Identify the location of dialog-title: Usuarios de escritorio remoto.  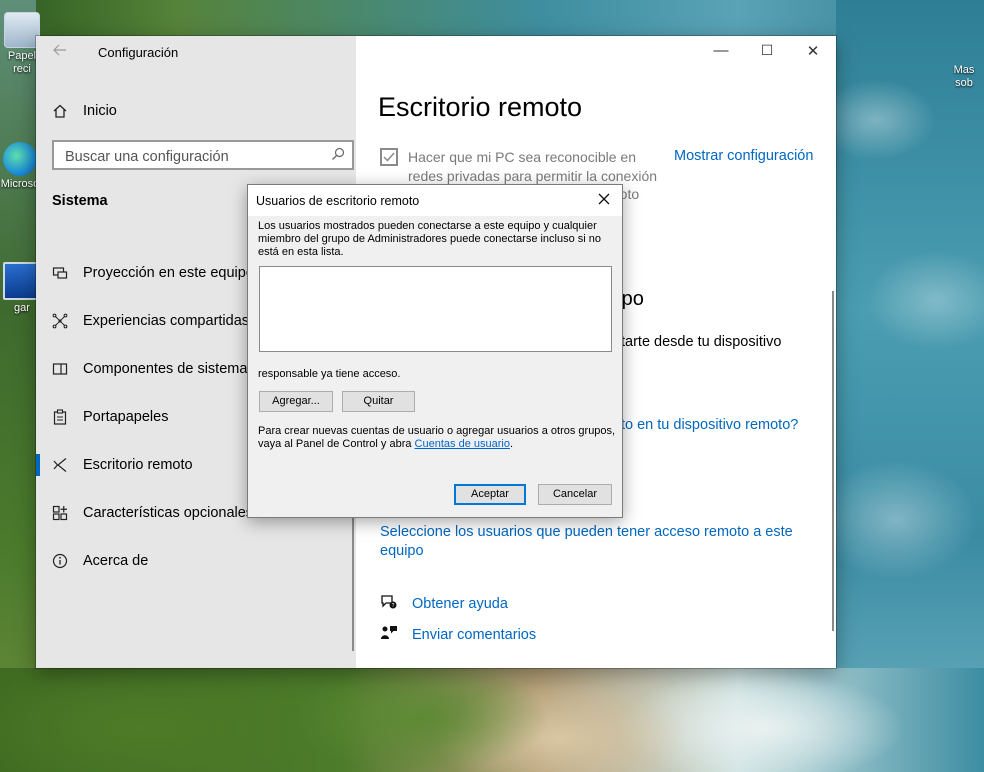
(338, 201).